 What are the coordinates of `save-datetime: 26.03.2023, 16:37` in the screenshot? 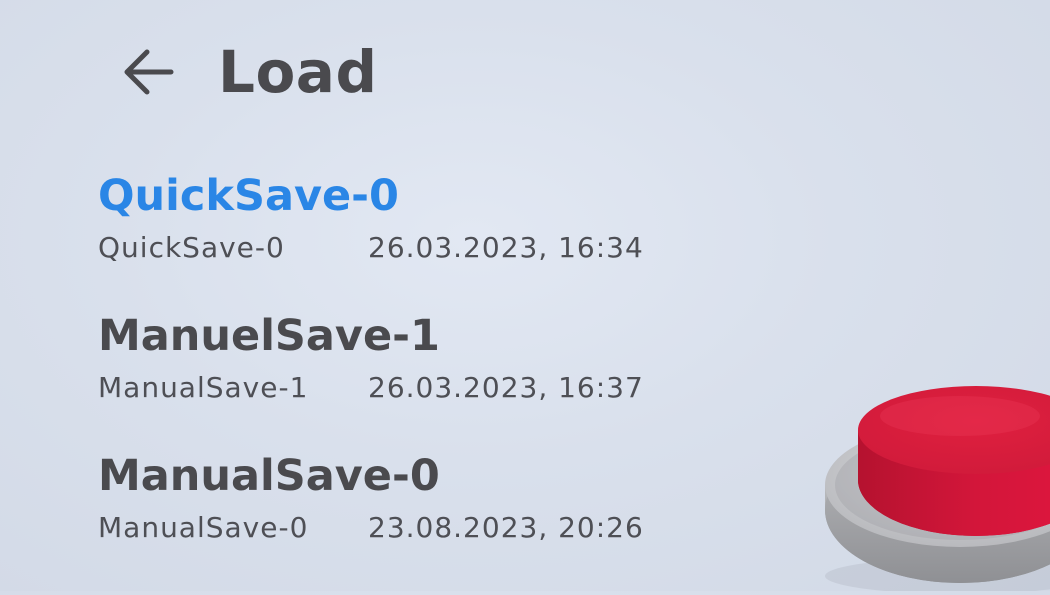 It's located at (506, 387).